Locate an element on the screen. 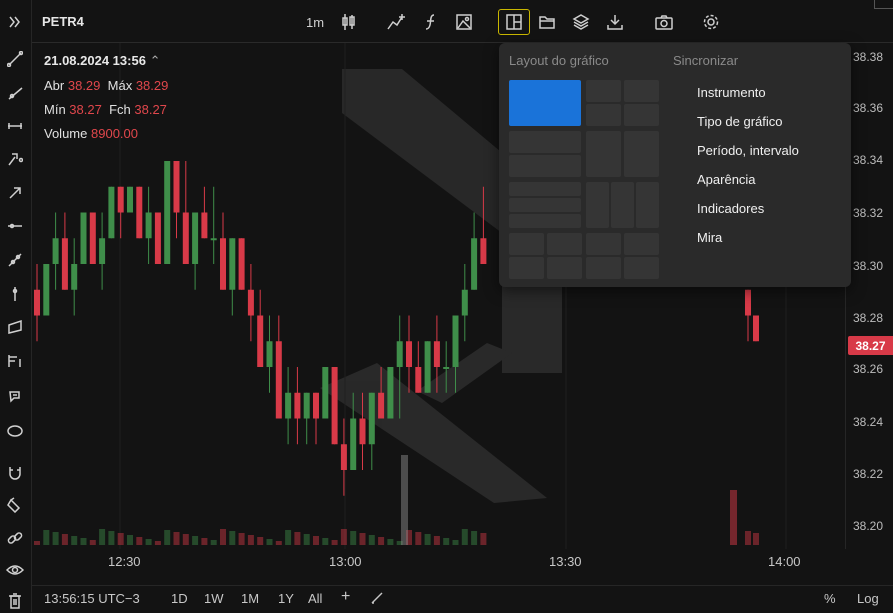  settings-icon is located at coordinates (711, 22).